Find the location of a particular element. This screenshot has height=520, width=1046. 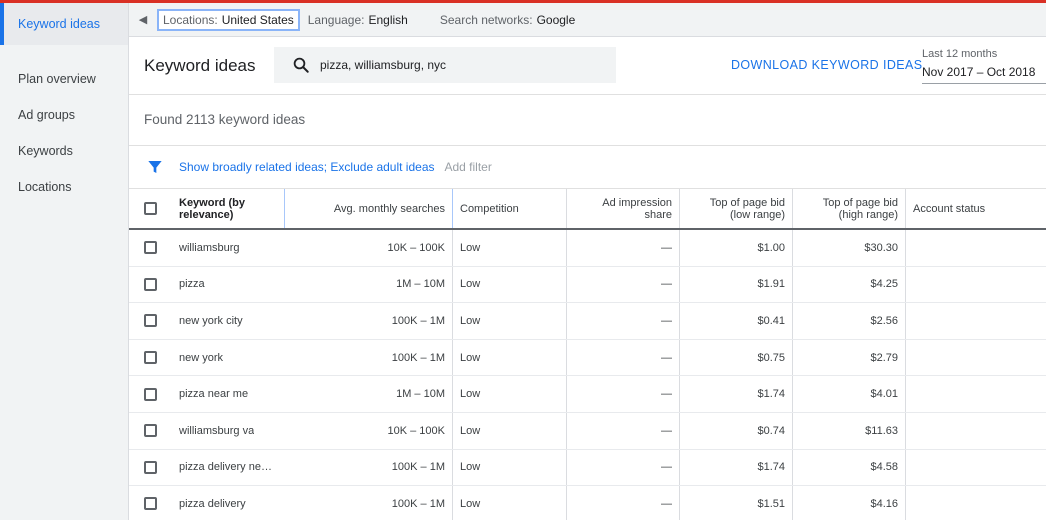

search-networks-chip: Search networks: Google is located at coordinates (507, 20).